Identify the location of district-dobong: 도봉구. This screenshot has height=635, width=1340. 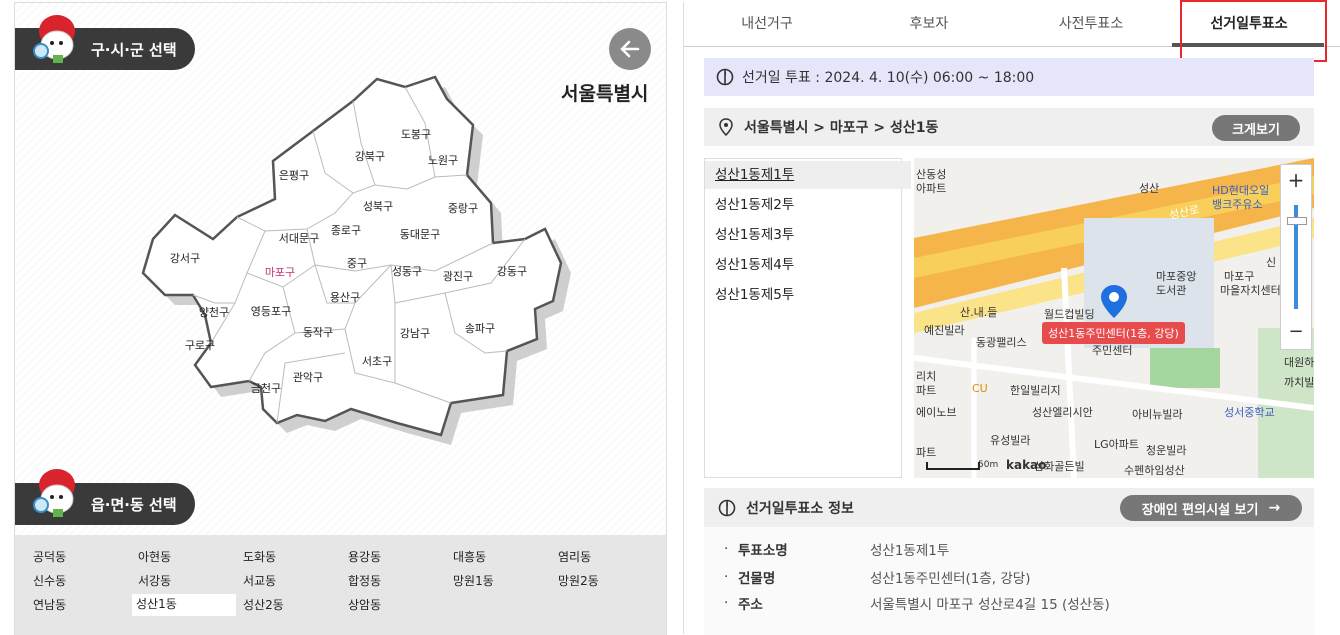
(416, 134).